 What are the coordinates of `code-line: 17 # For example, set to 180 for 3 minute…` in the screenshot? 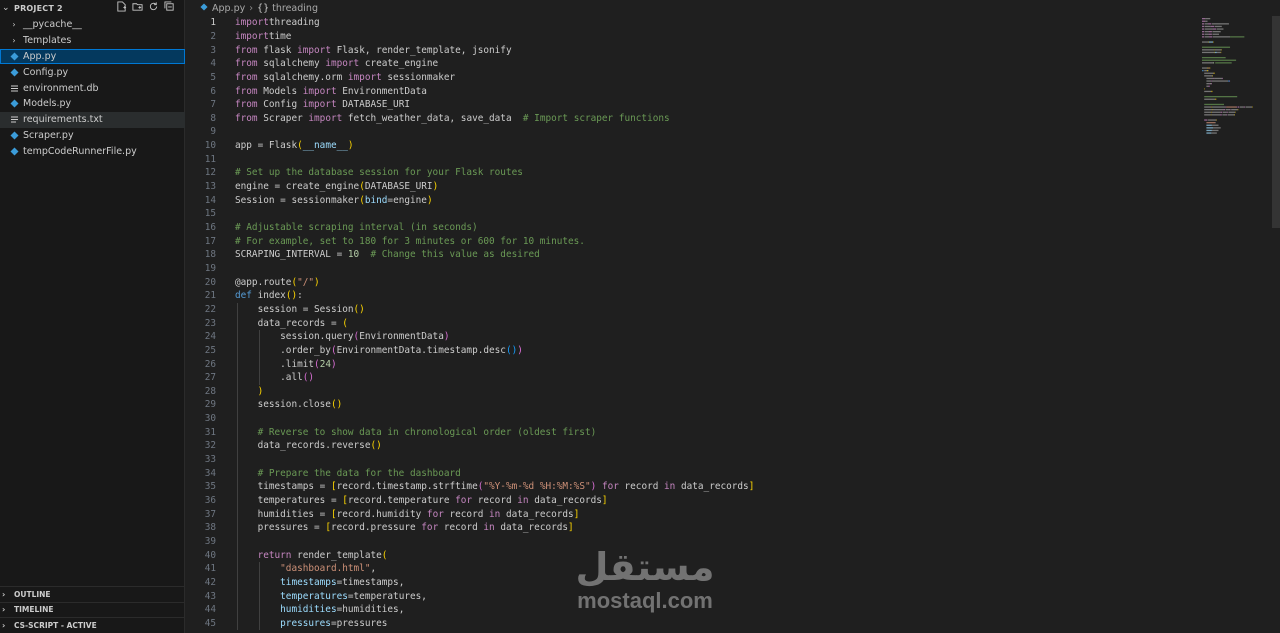 It's located at (693, 241).